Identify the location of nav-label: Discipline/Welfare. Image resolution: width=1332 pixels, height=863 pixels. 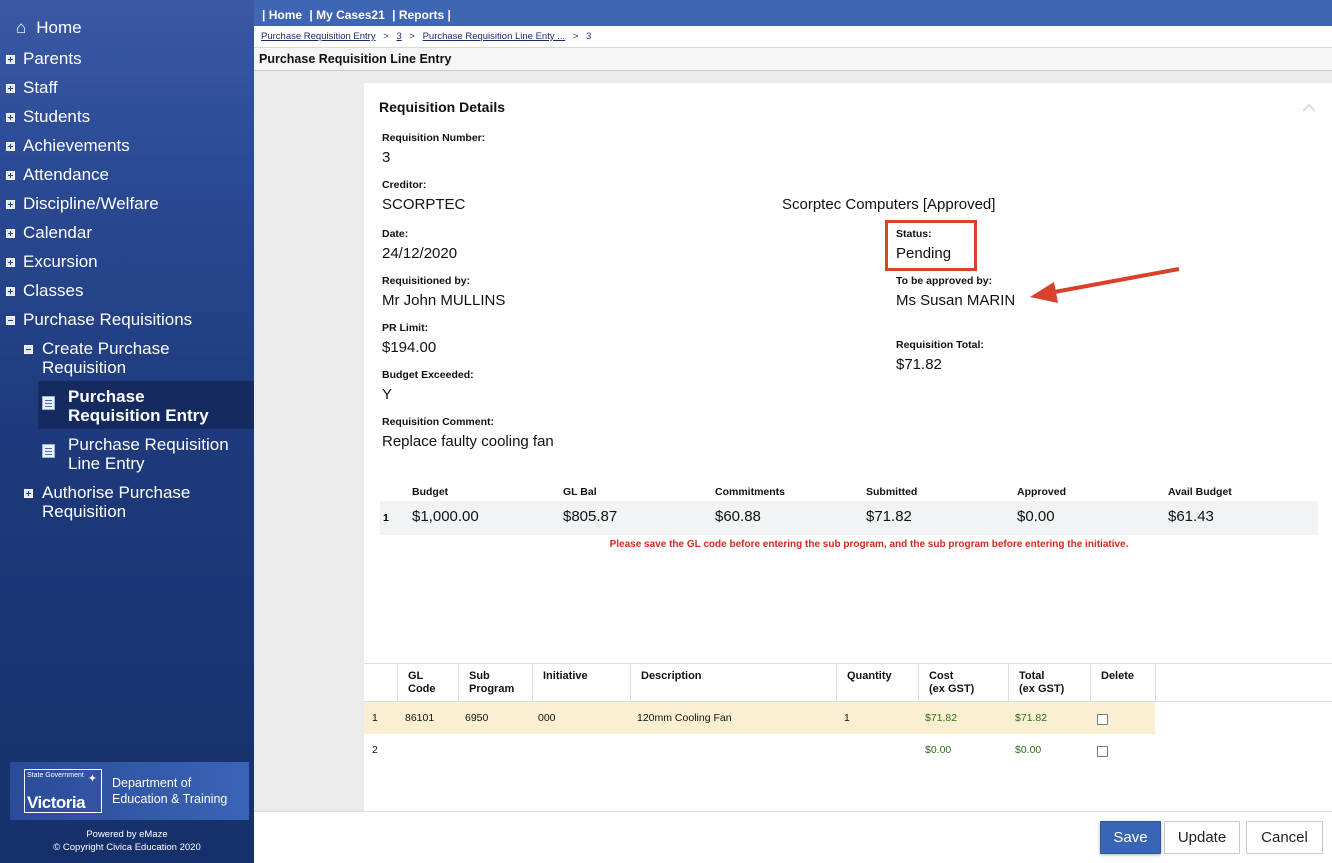
(91, 203).